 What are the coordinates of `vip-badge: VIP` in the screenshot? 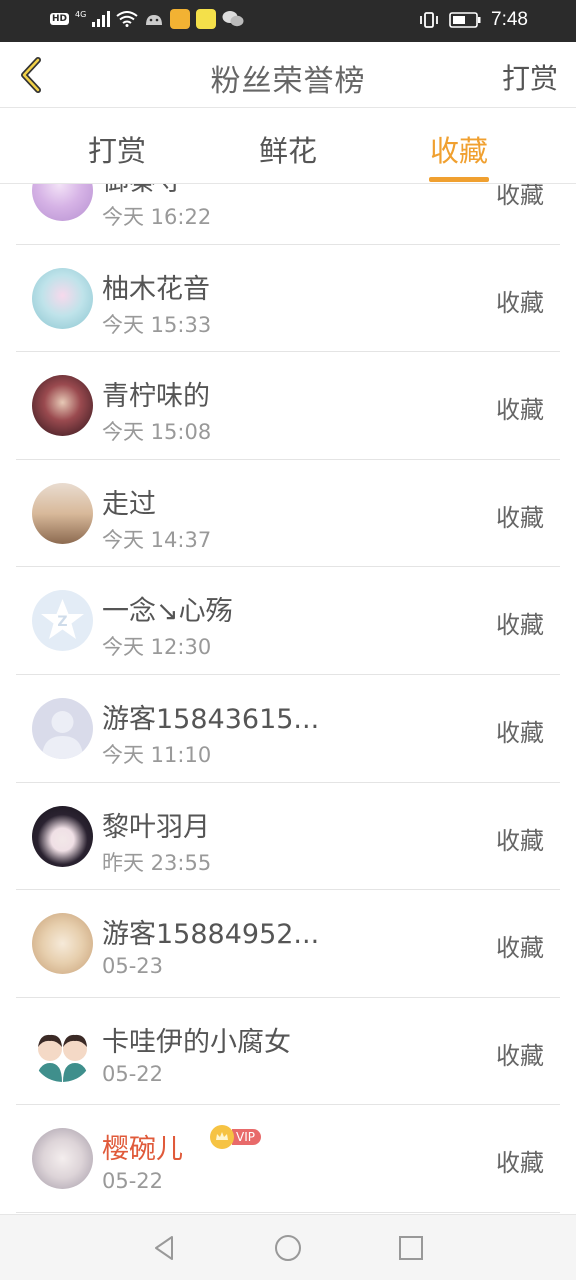 It's located at (235, 1137).